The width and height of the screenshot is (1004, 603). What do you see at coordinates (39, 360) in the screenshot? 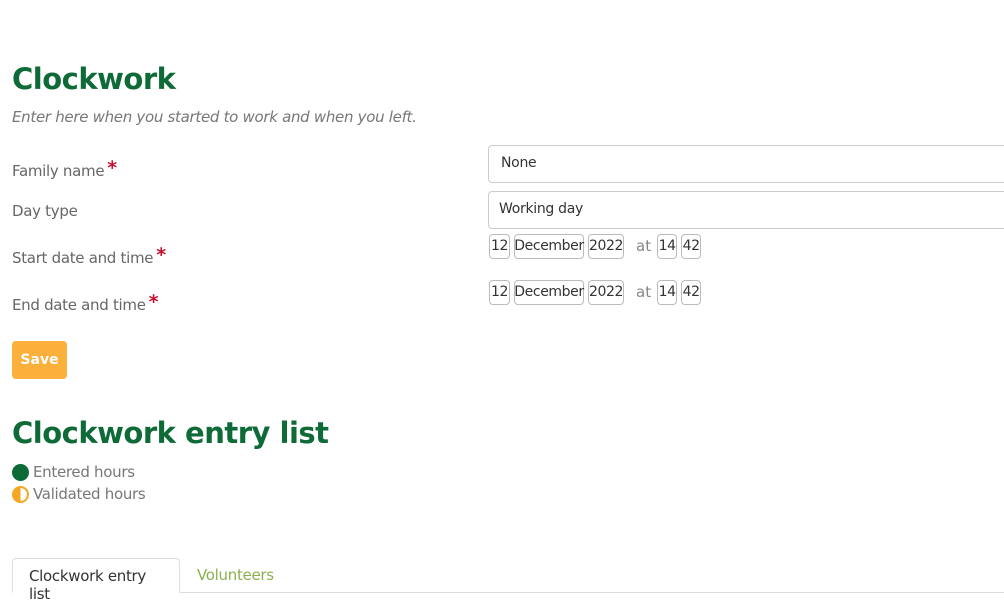
I see `save-button: Save` at bounding box center [39, 360].